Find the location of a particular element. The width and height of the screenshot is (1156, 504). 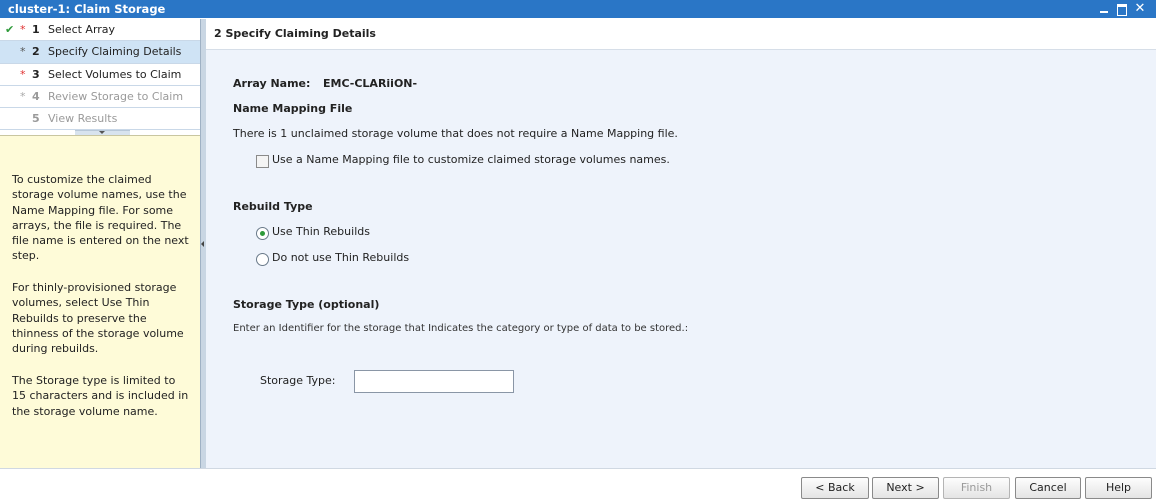

checkmark-icon: ✔ is located at coordinates (10, 29).